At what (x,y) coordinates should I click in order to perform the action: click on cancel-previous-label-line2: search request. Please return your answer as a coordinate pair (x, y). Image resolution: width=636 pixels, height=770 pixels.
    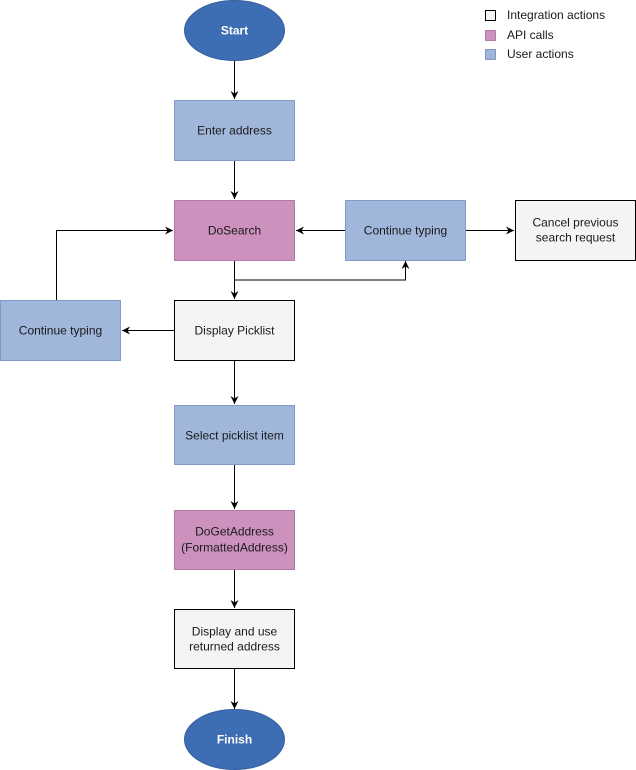
    Looking at the image, I should click on (576, 238).